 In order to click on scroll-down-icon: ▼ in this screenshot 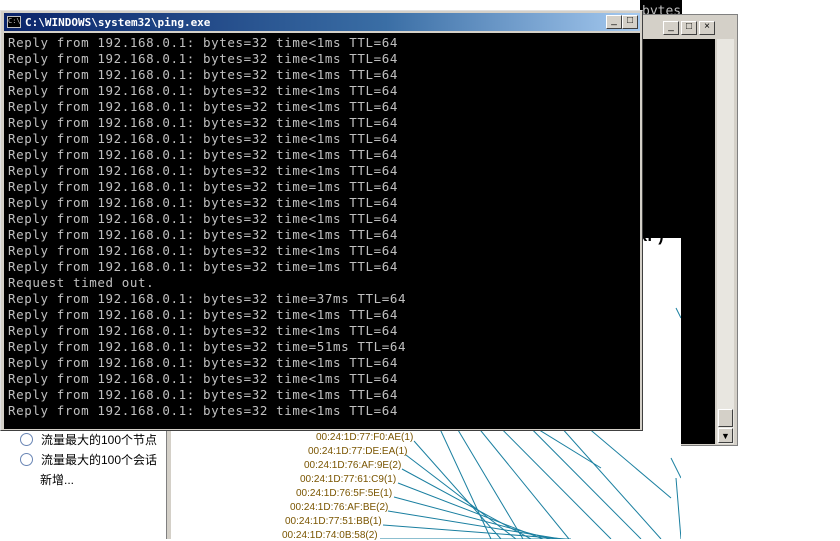, I will do `click(725, 435)`.